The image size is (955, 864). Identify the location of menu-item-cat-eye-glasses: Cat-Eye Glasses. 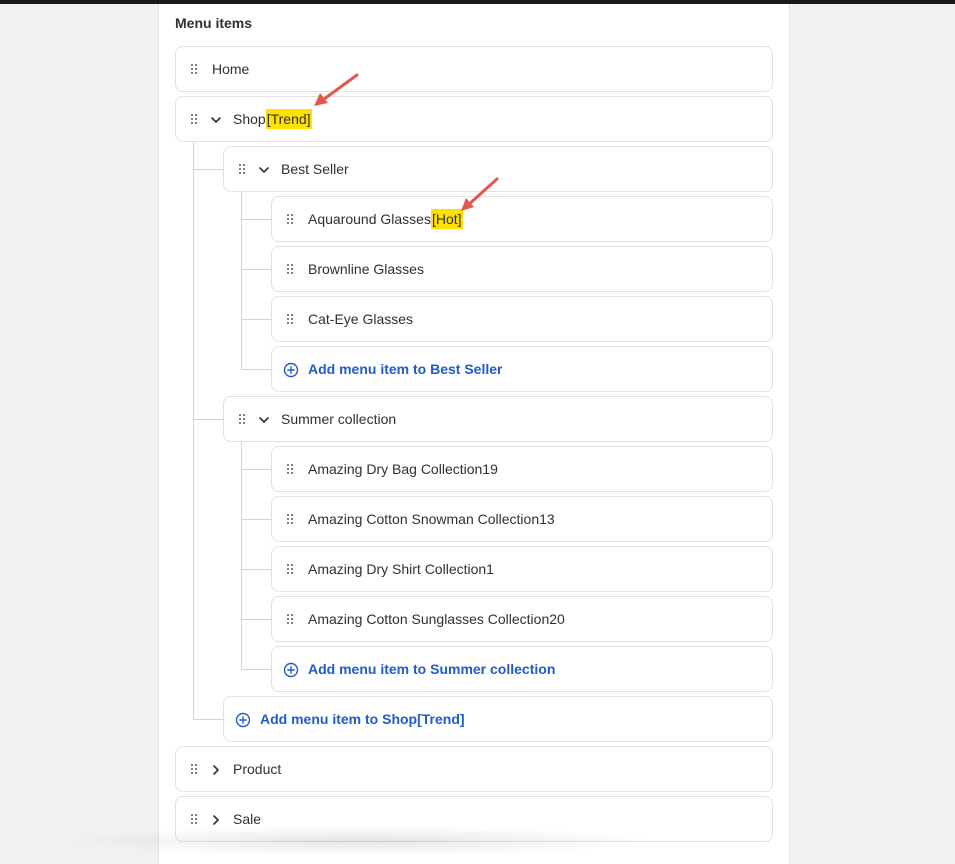
(522, 319).